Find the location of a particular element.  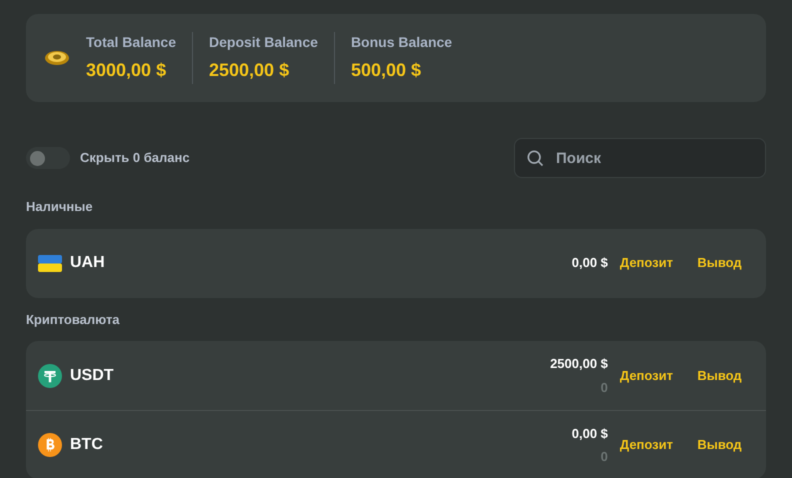

search-icon is located at coordinates (535, 158).